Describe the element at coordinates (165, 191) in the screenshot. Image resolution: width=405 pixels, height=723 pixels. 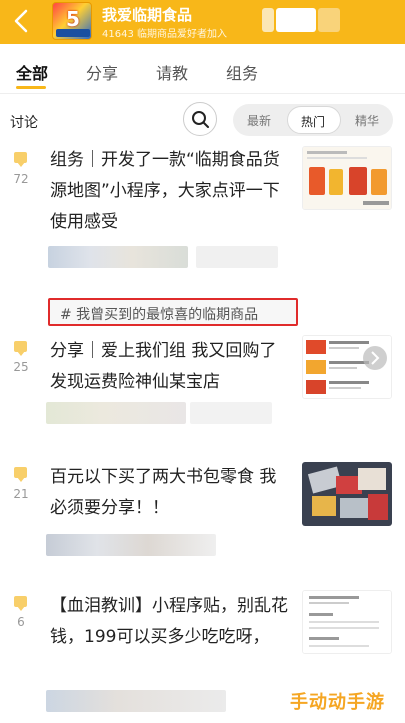
I see `post-title: 组务｜开发了一款“临期食品货源地图”小程序，大家点评一下使用感受` at that location.